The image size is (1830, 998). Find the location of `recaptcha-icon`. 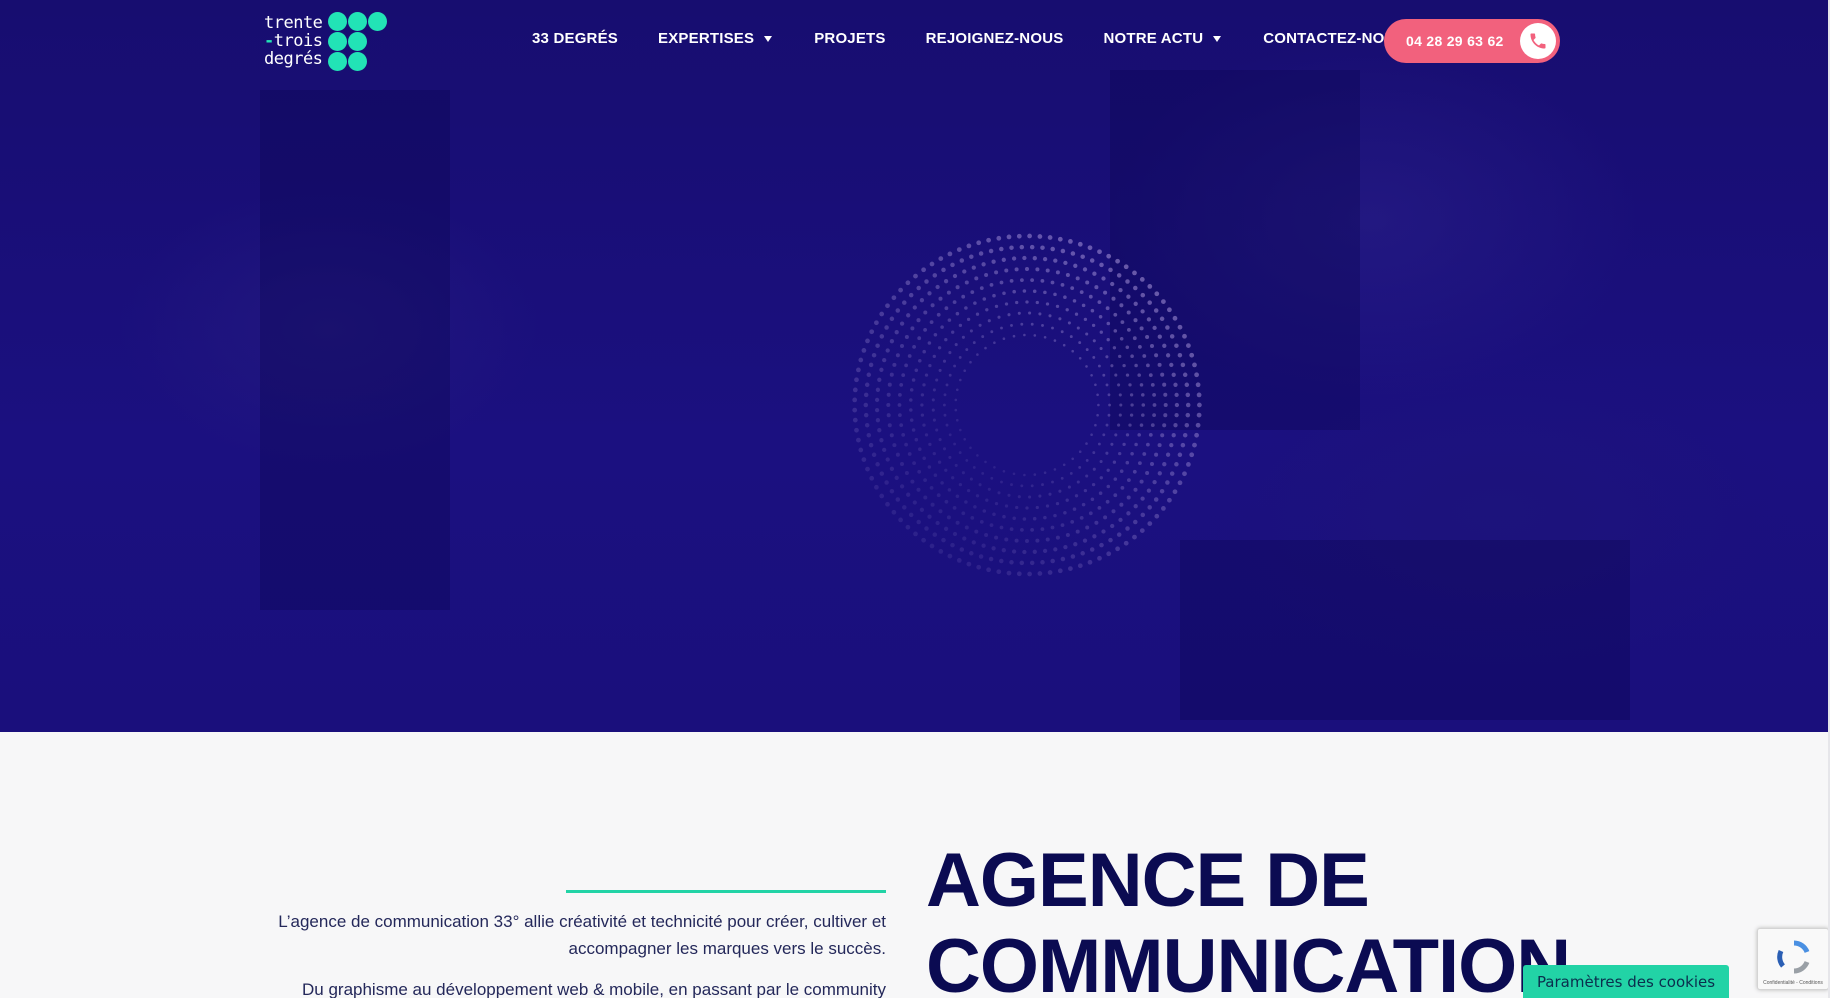

recaptcha-icon is located at coordinates (1793, 957).